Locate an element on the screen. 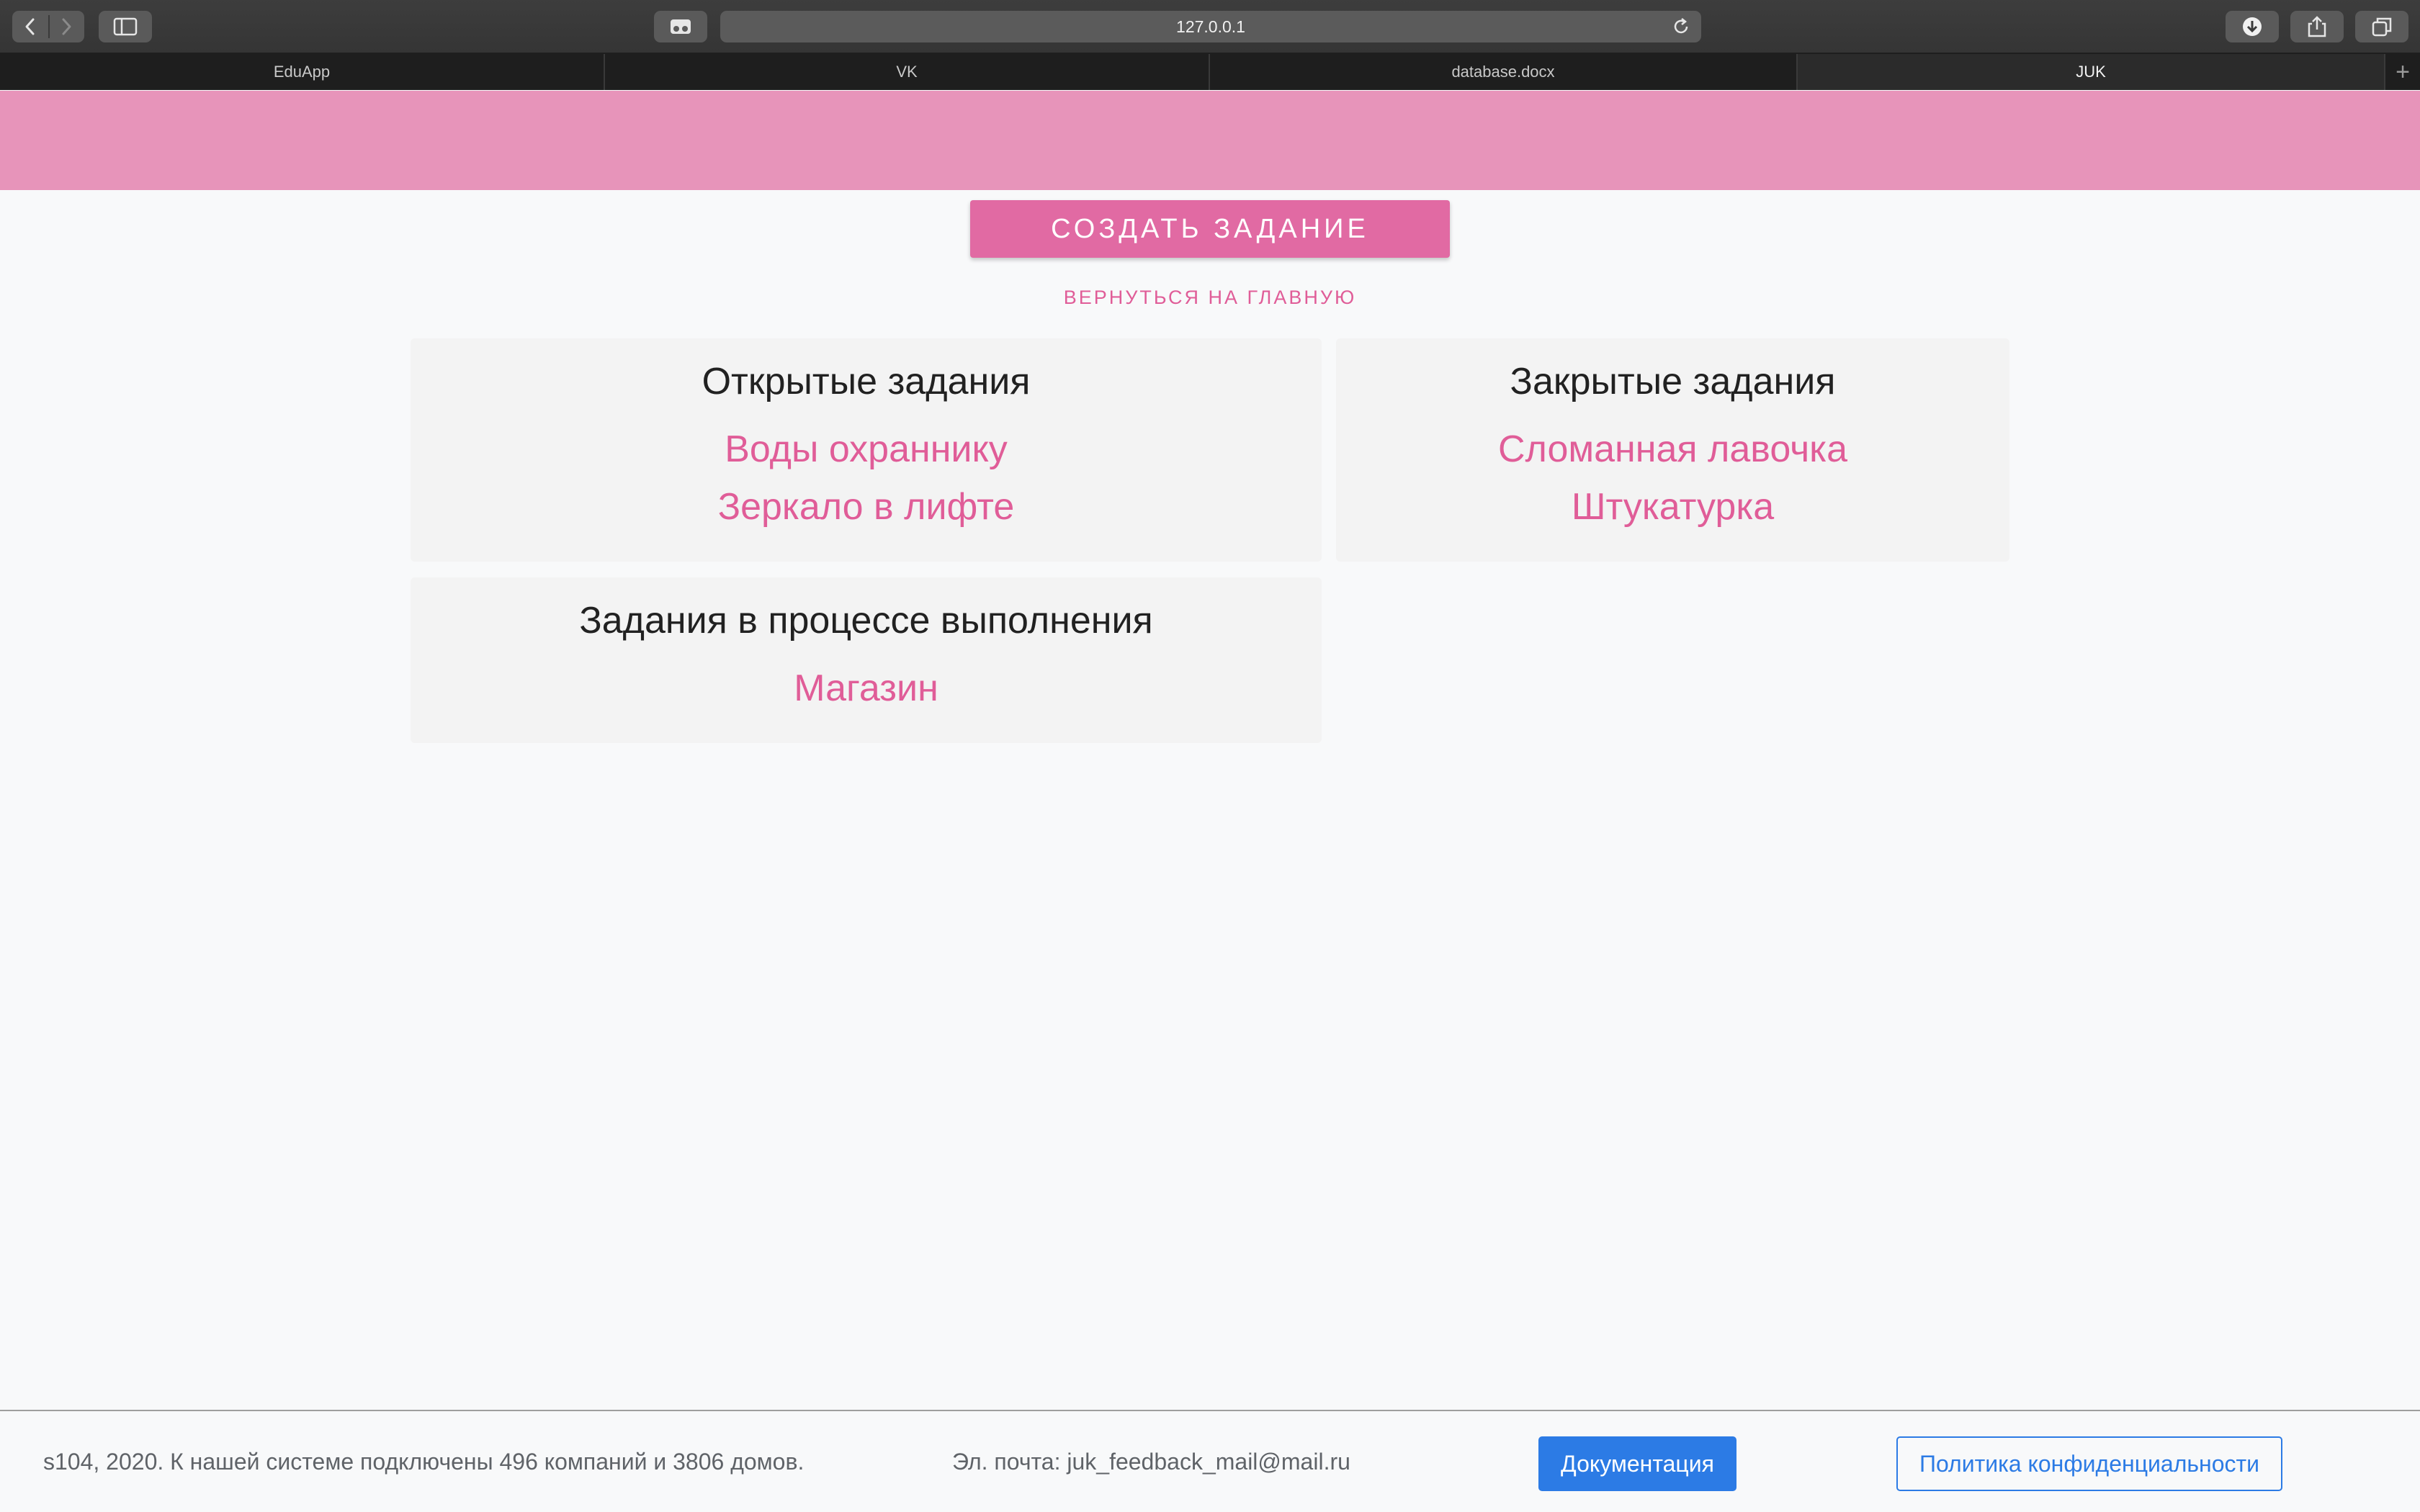 The width and height of the screenshot is (2420, 1512). tab-eduapp: EduApp is located at coordinates (302, 72).